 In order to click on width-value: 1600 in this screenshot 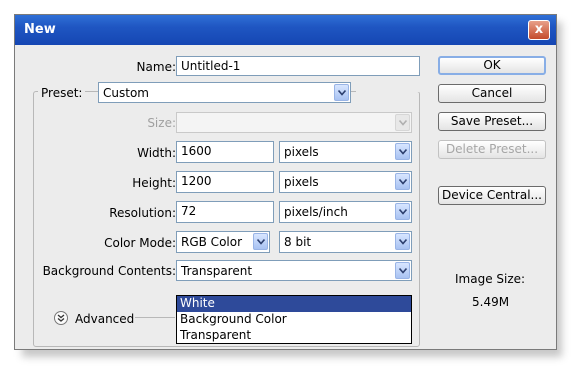, I will do `click(196, 151)`.